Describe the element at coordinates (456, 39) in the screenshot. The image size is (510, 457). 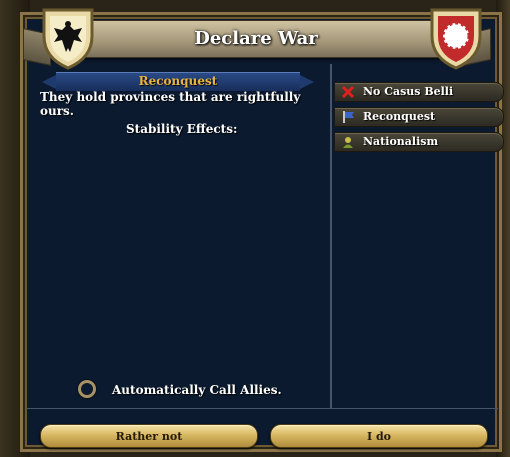
I see `seal-shield-icon` at that location.